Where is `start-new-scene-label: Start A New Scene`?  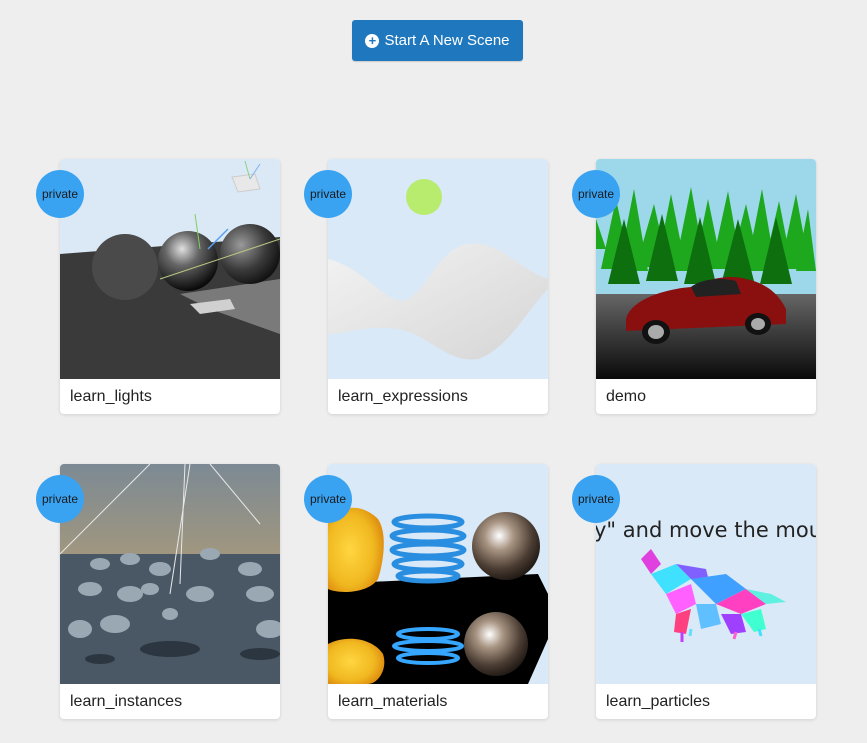 start-new-scene-label: Start A New Scene is located at coordinates (447, 40).